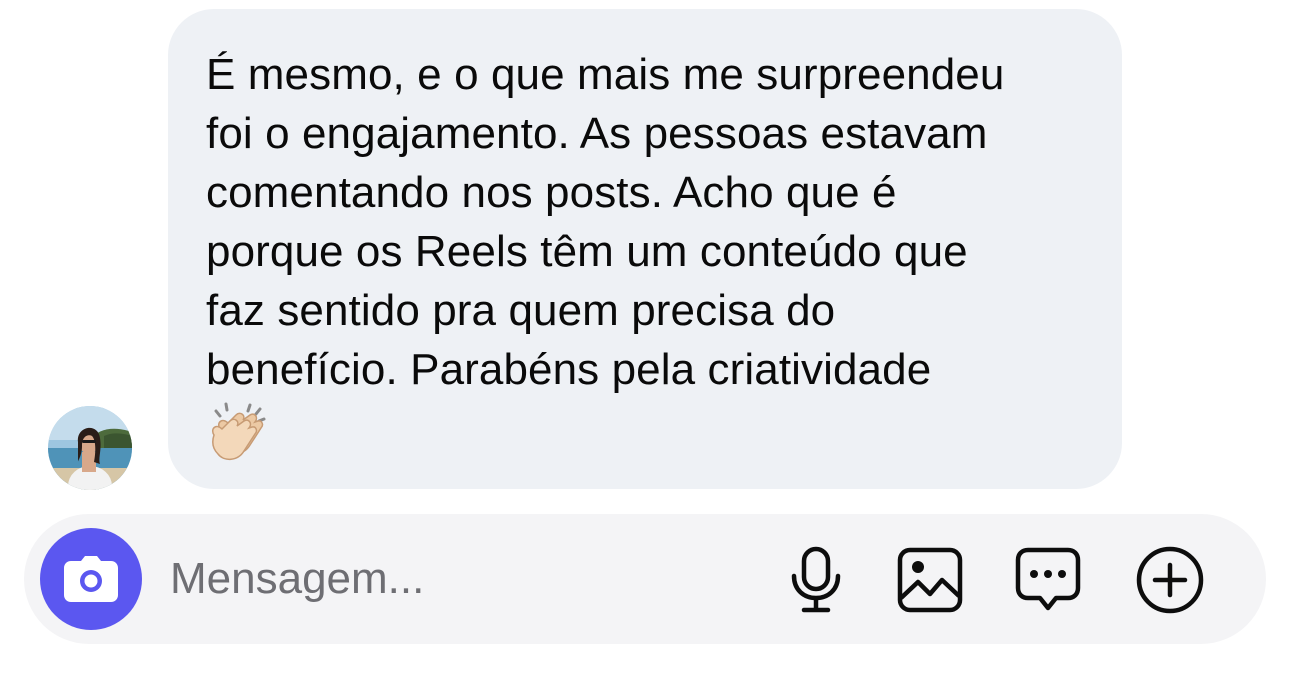 The image size is (1290, 674). I want to click on add-icon, so click(1170, 580).